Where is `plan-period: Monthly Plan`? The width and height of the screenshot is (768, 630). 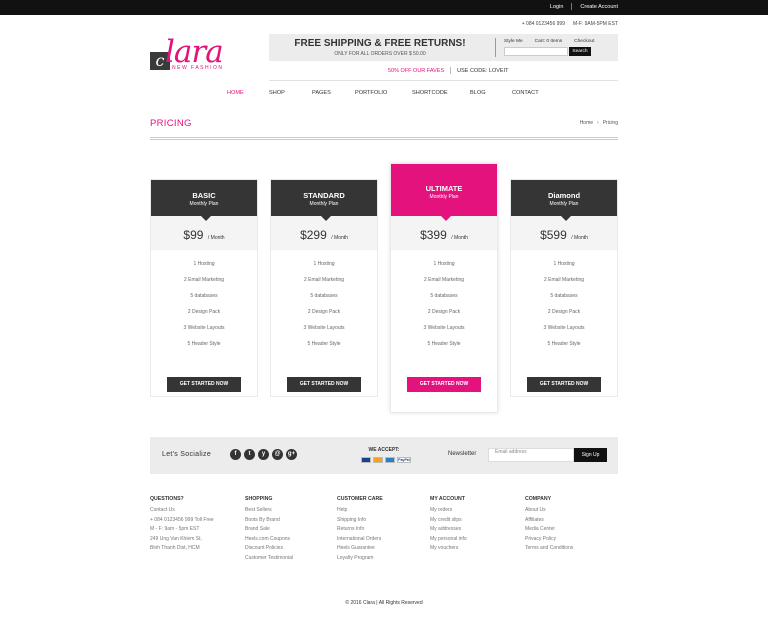 plan-period: Monthly Plan is located at coordinates (444, 197).